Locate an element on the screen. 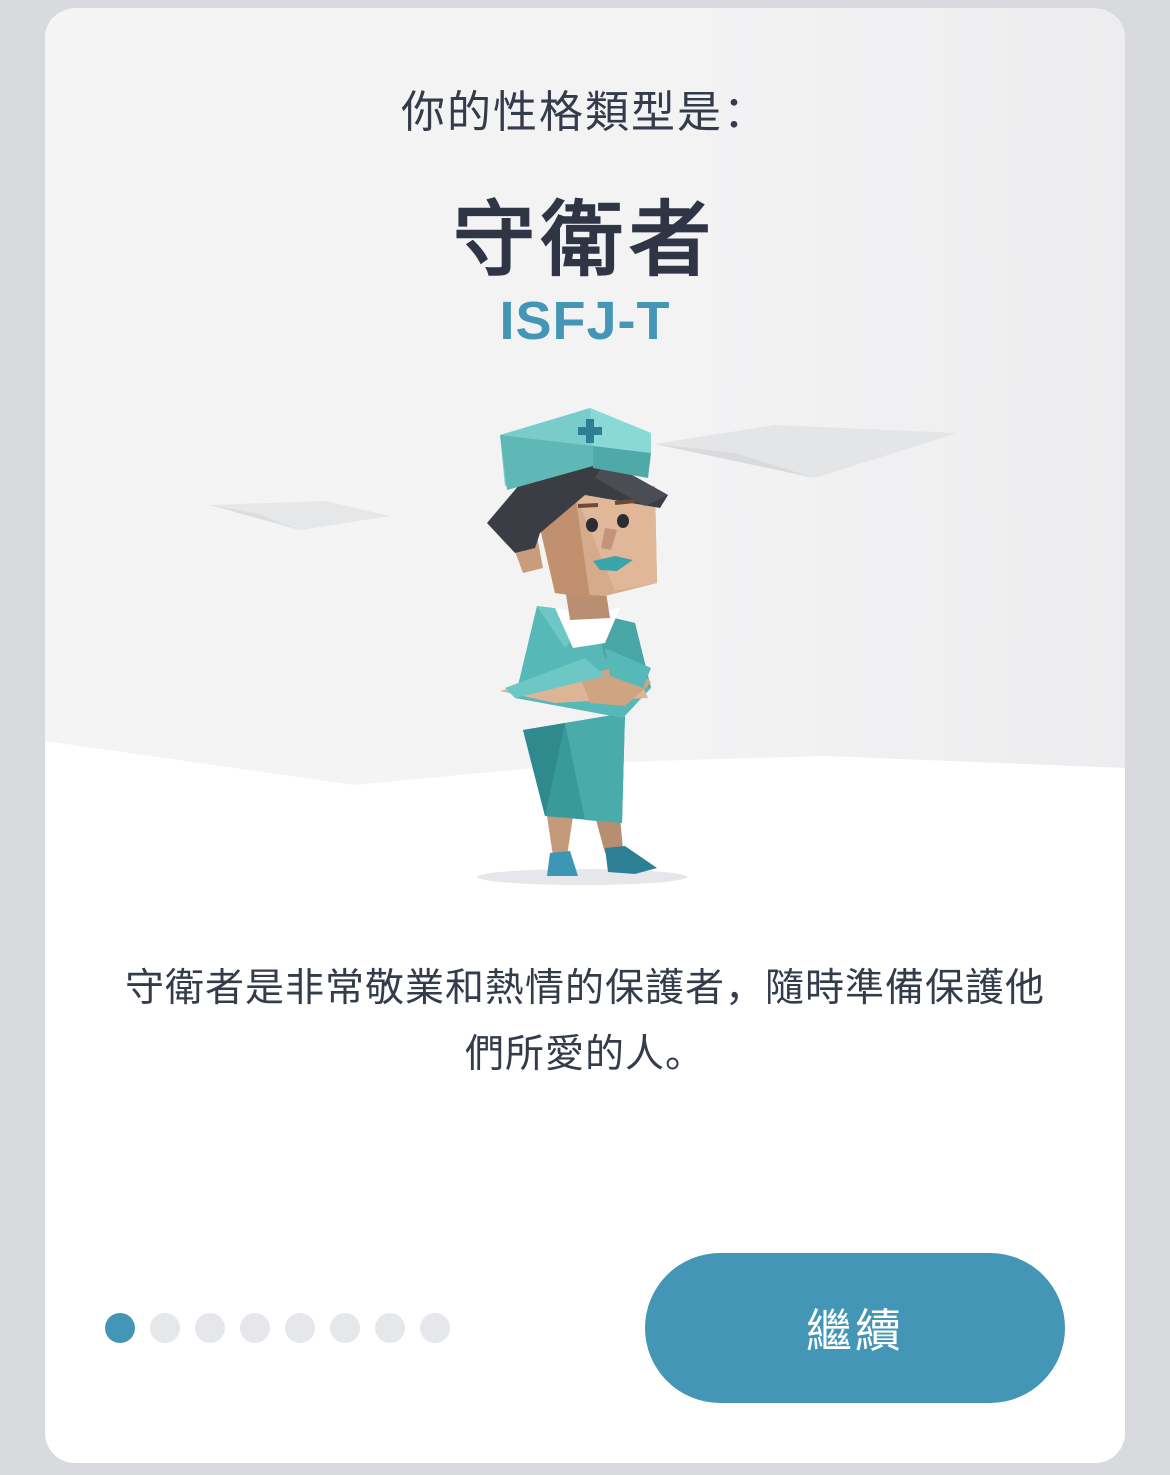 This screenshot has width=1170, height=1475. cloud-right is located at coordinates (806, 451).